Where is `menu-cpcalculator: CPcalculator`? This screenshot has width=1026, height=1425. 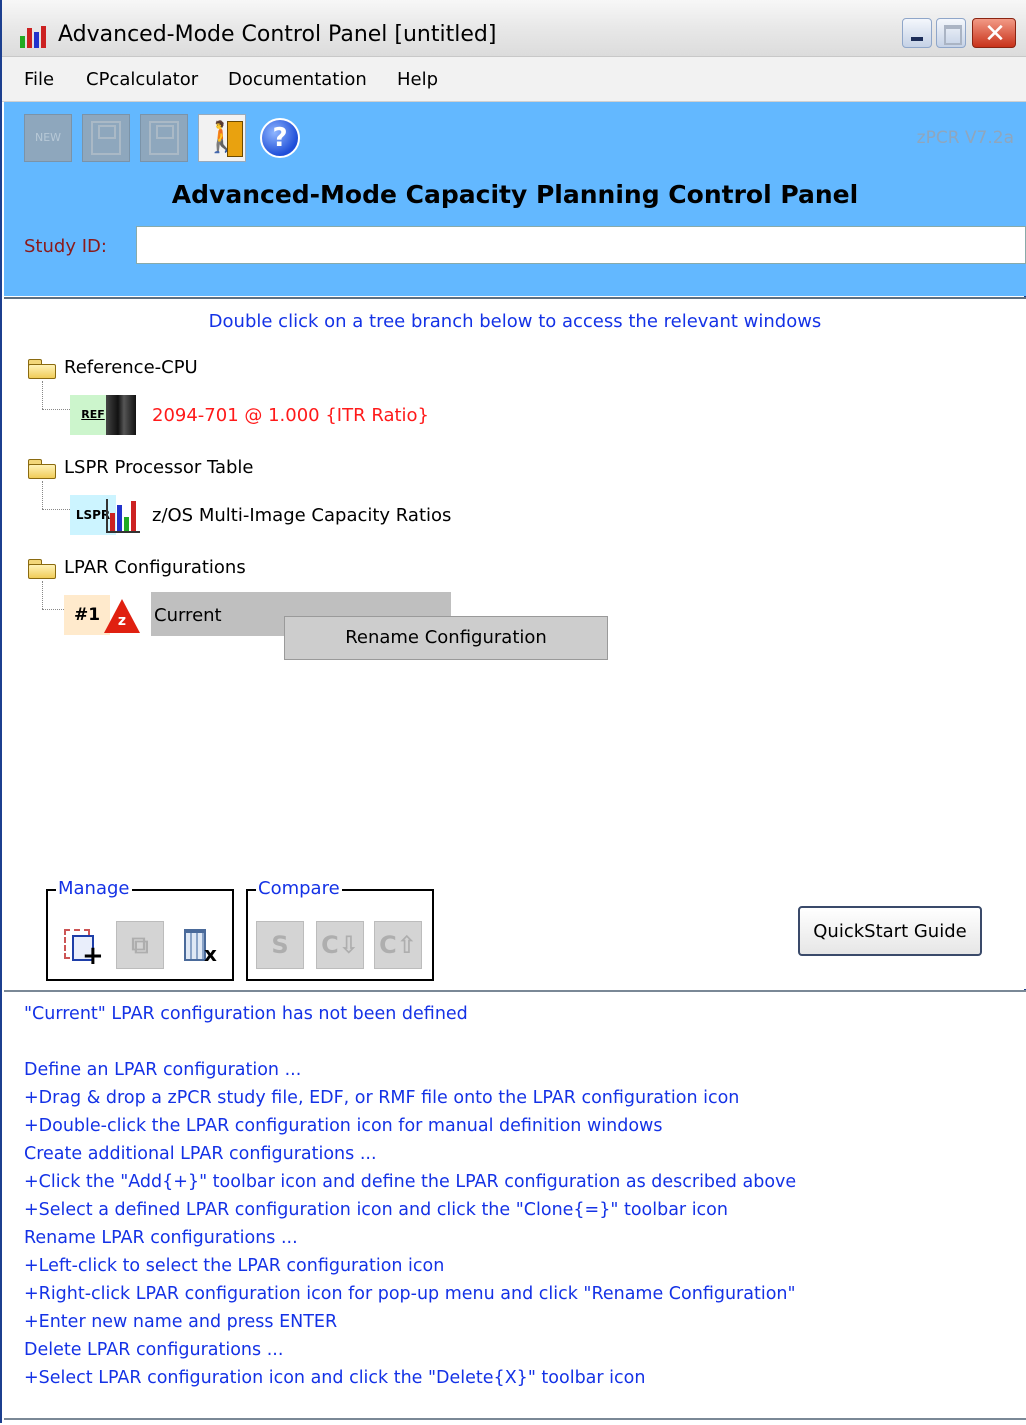
menu-cpcalculator: CPcalculator is located at coordinates (142, 79).